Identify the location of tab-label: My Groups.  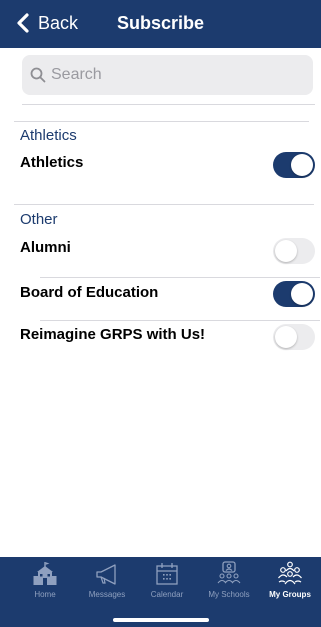
(290, 594).